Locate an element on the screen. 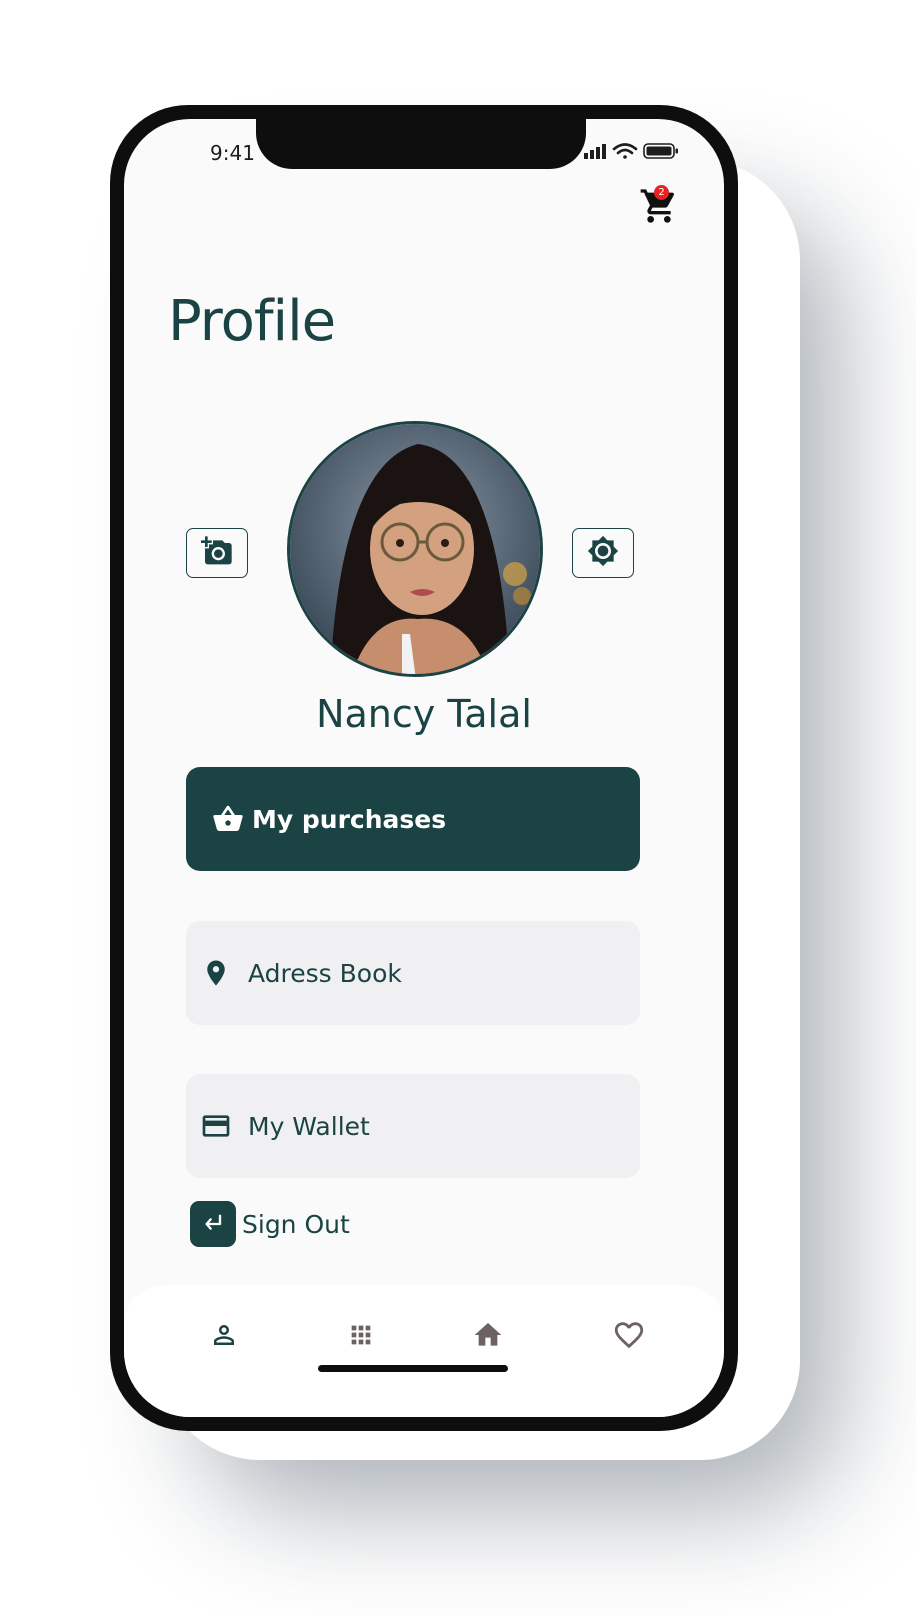 The image size is (916, 1616). page-title: Profile is located at coordinates (252, 321).